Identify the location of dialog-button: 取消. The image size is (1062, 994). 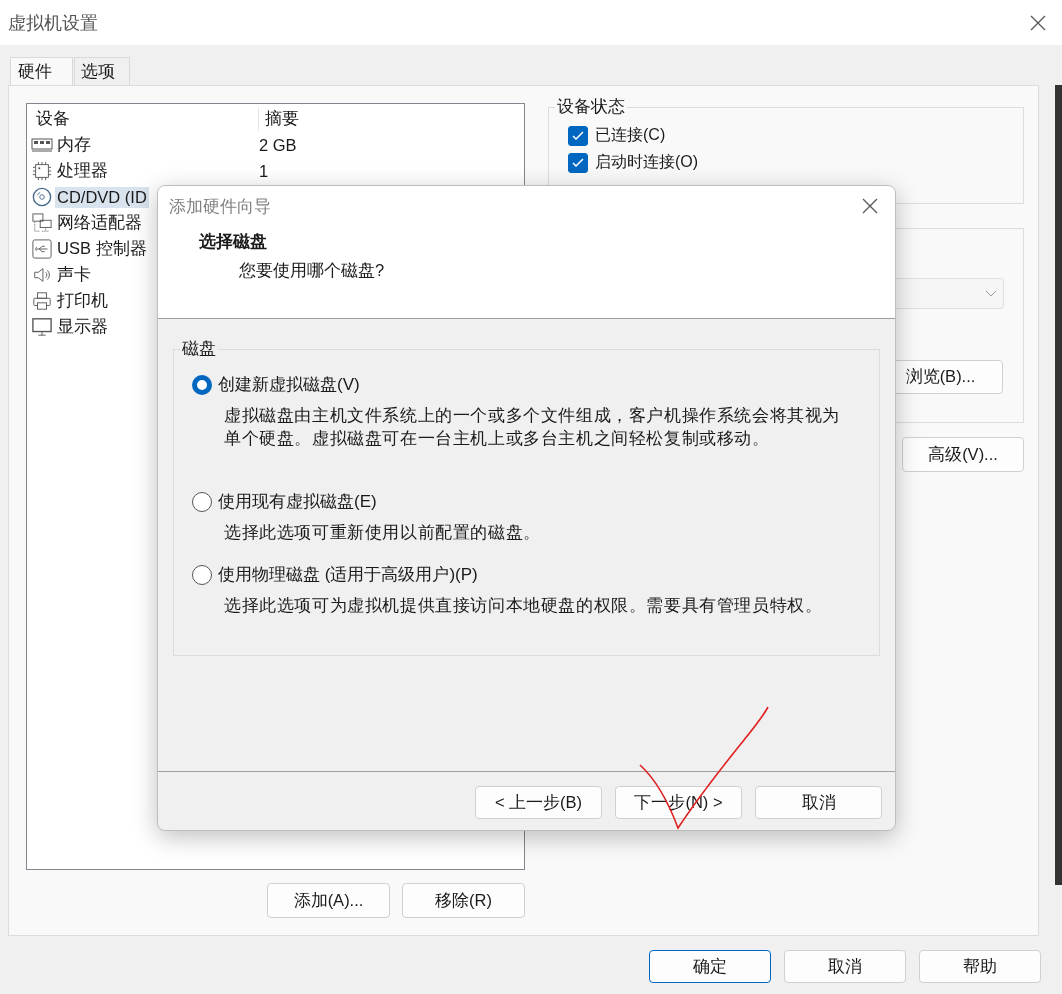
(845, 966).